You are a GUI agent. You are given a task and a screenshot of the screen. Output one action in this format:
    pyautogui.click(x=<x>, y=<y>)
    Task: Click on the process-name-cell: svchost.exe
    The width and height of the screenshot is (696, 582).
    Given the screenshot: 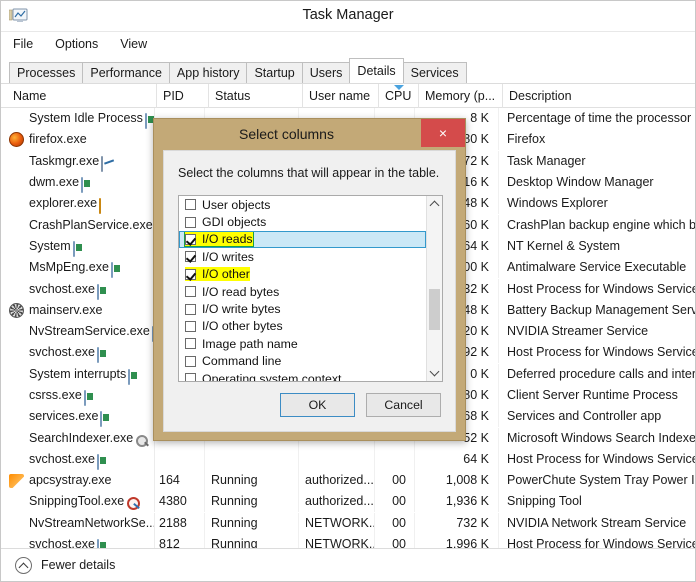 What is the action you would take?
    pyautogui.click(x=81, y=459)
    